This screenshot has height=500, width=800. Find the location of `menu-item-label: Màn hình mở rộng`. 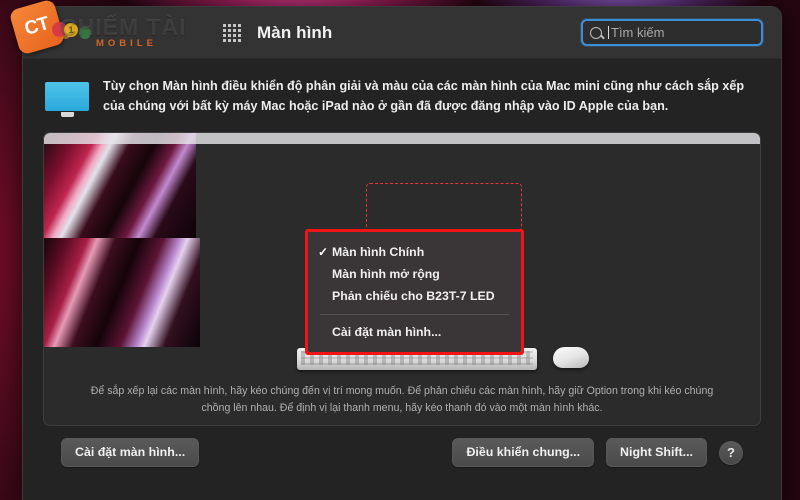

menu-item-label: Màn hình mở rộng is located at coordinates (386, 274).